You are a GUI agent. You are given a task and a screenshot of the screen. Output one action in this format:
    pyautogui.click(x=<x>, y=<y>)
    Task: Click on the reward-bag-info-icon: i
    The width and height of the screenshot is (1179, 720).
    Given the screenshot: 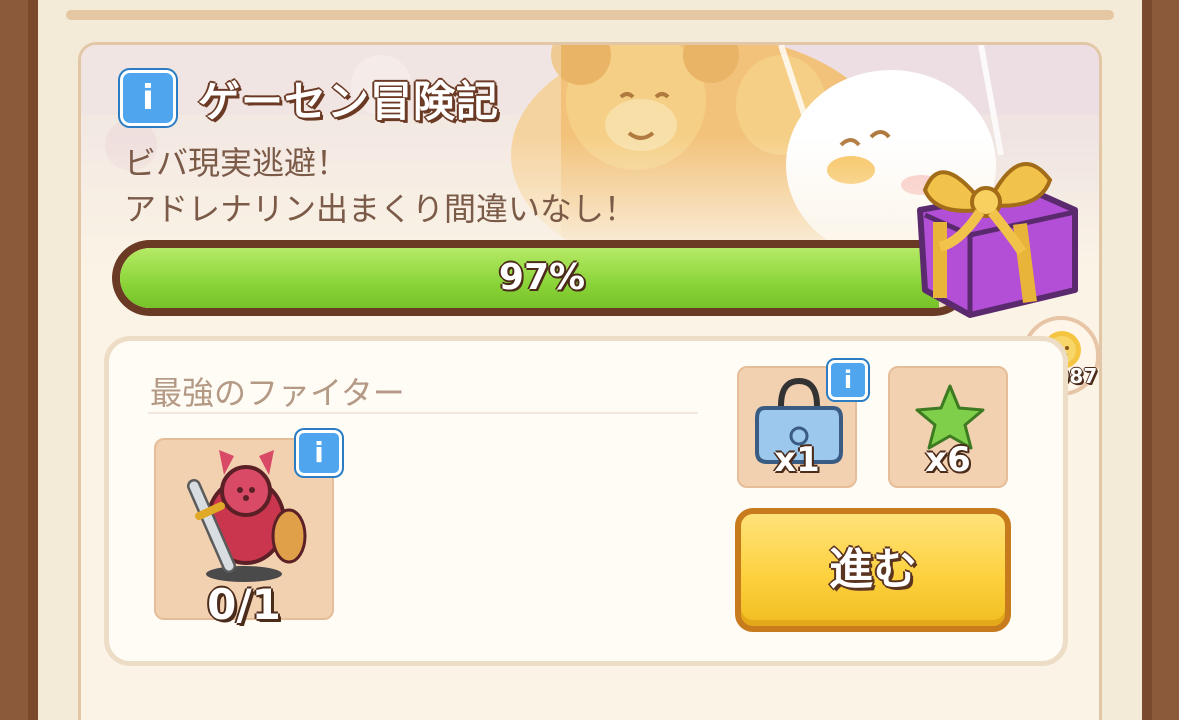 What is the action you would take?
    pyautogui.click(x=848, y=380)
    